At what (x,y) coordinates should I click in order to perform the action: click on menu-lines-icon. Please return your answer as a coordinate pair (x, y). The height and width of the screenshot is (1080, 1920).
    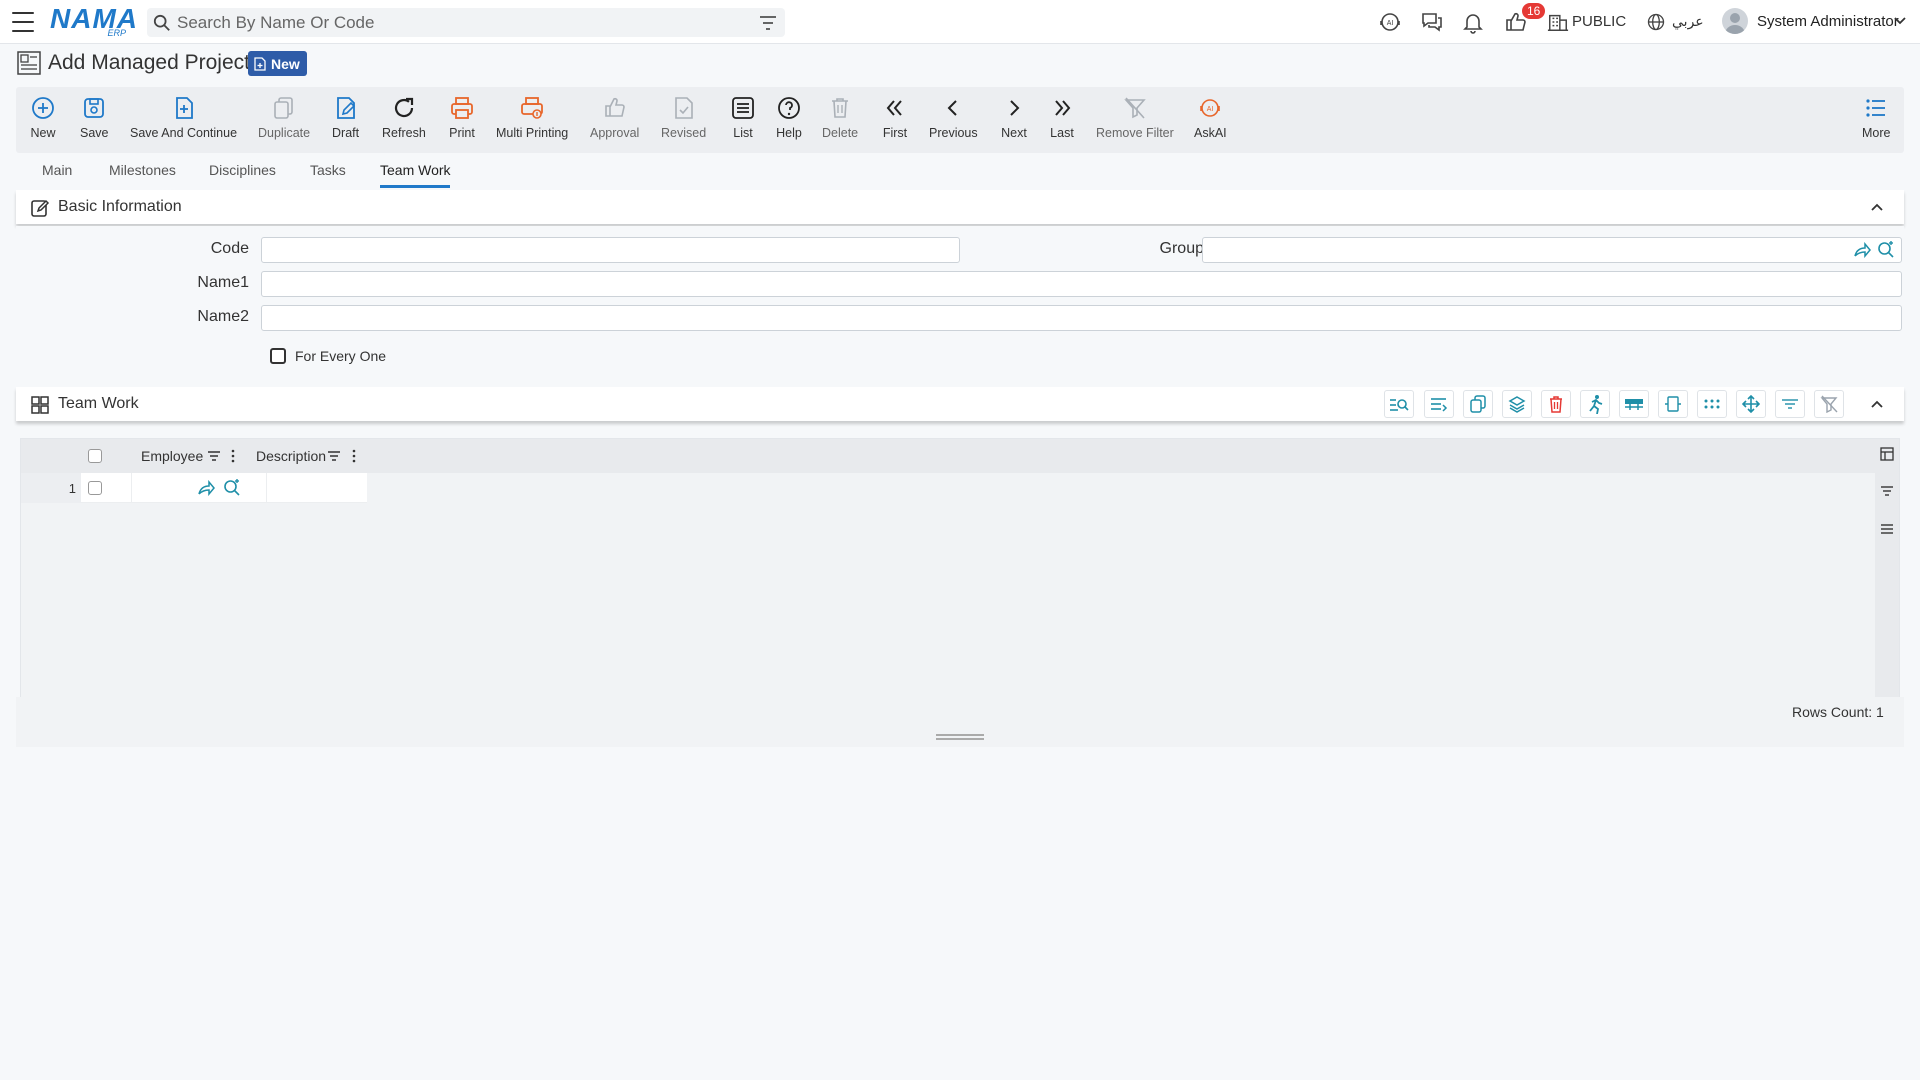
    Looking at the image, I should click on (1887, 529).